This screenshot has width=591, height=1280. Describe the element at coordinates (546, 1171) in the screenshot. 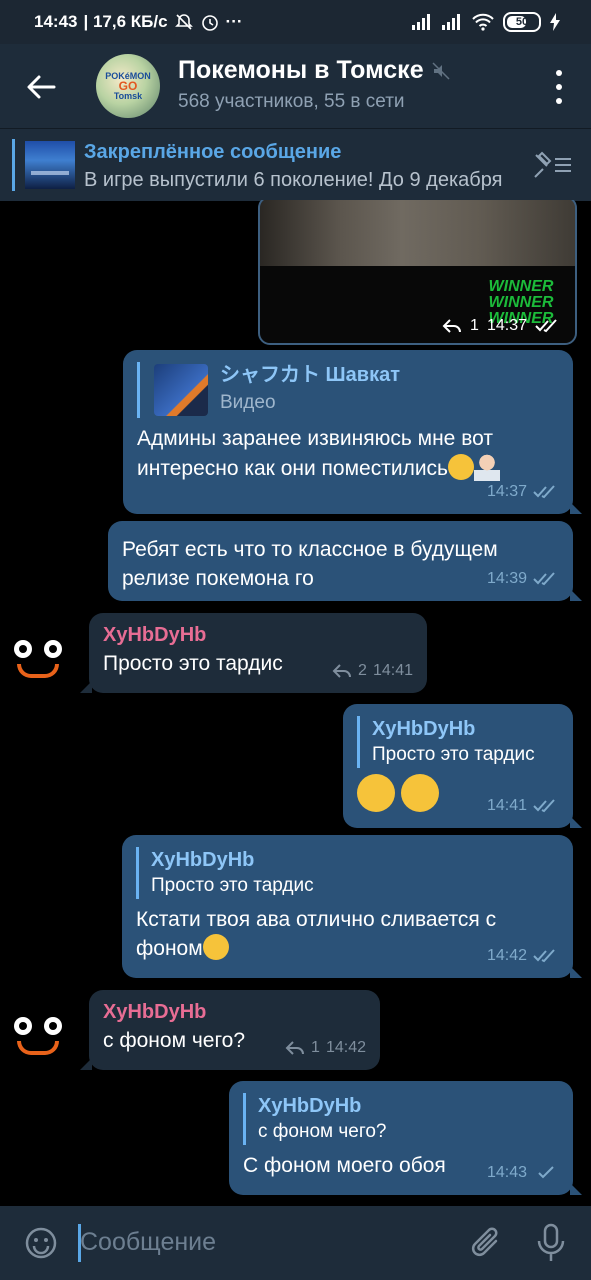

I see `single-check-icon` at that location.